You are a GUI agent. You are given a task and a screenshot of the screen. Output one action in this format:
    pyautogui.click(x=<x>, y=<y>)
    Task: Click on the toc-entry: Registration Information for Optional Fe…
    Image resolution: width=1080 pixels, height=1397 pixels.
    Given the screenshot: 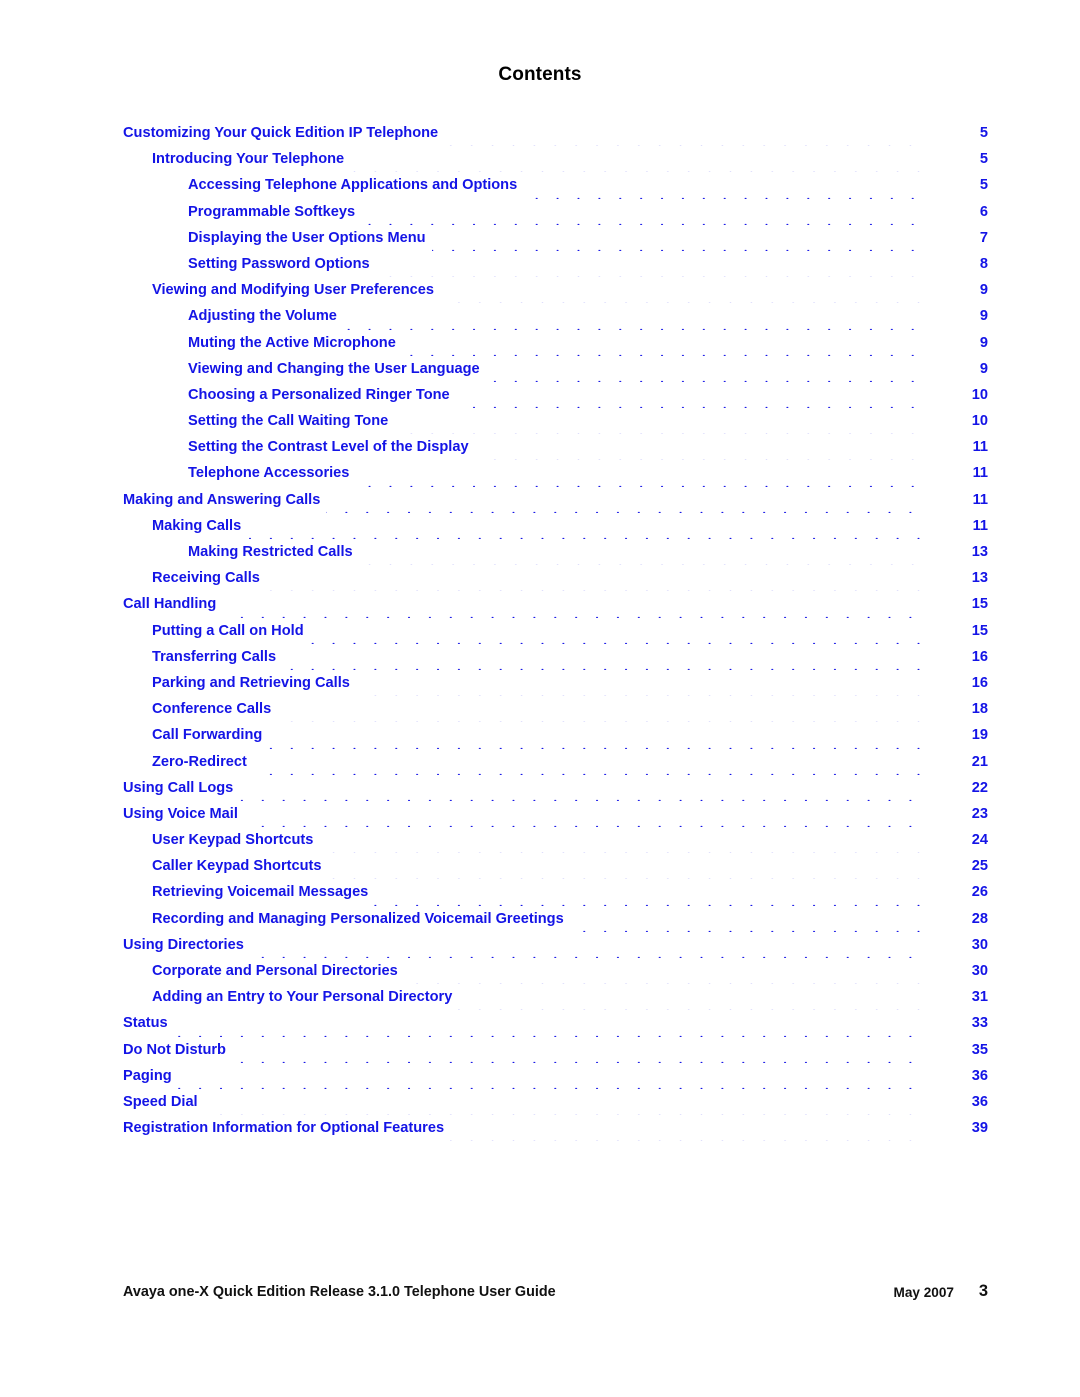 What is the action you would take?
    pyautogui.click(x=555, y=1128)
    